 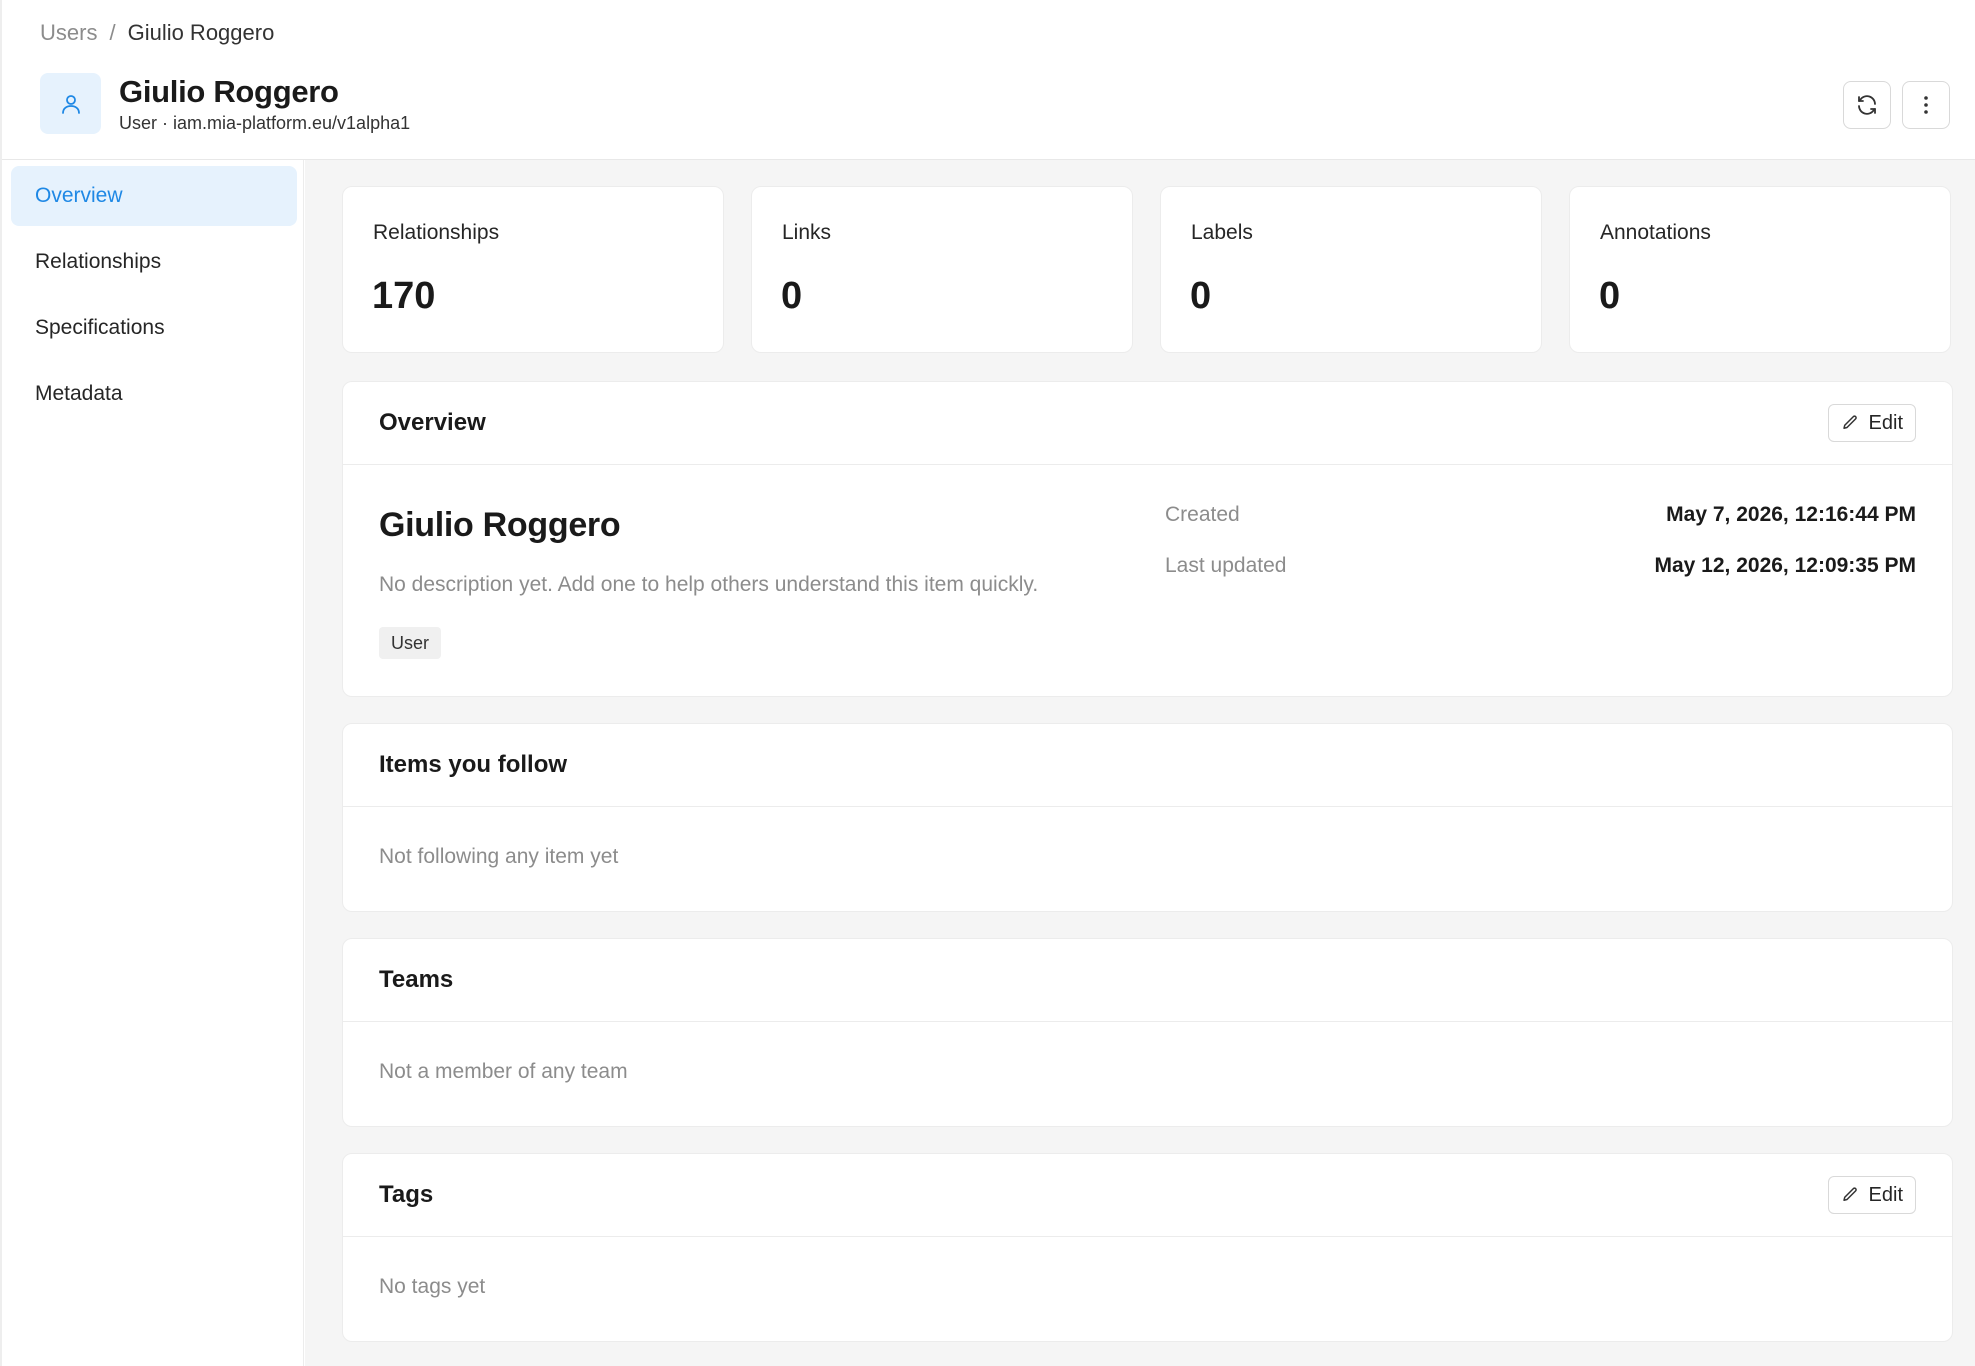 What do you see at coordinates (404, 296) in the screenshot?
I see `stat-value: 170` at bounding box center [404, 296].